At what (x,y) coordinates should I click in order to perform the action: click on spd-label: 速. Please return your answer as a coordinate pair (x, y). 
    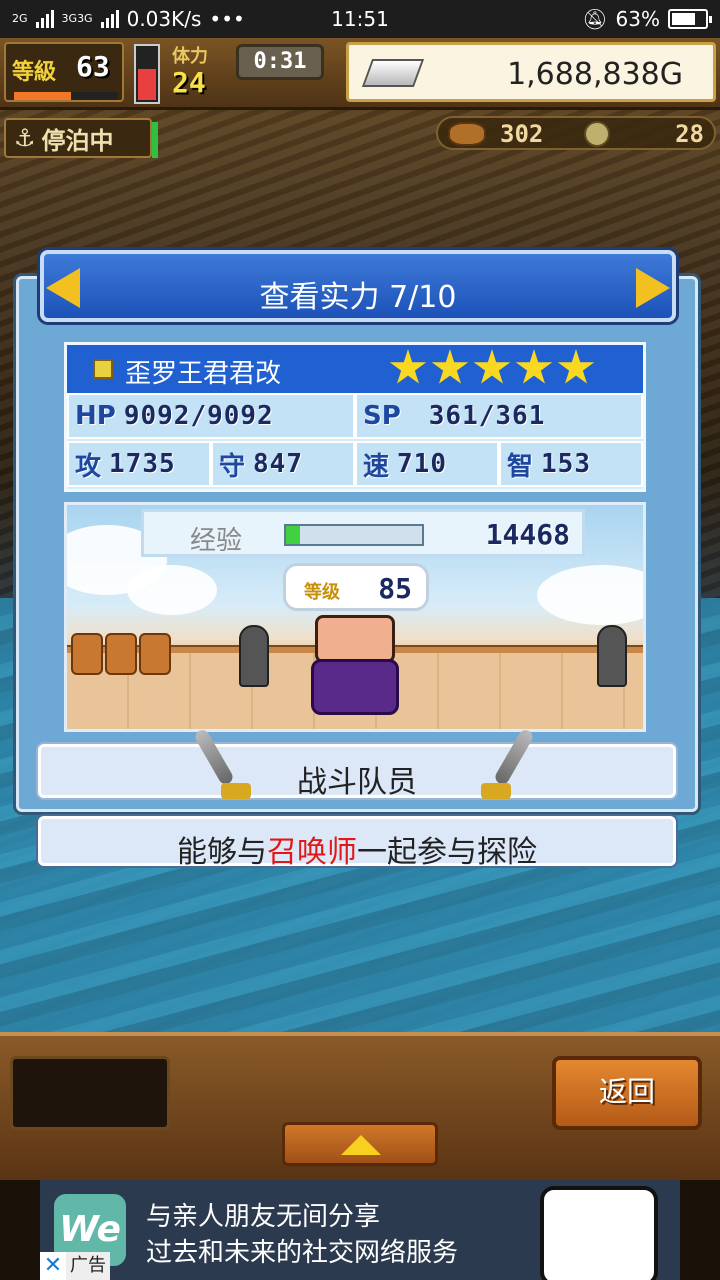
    Looking at the image, I should click on (376, 466).